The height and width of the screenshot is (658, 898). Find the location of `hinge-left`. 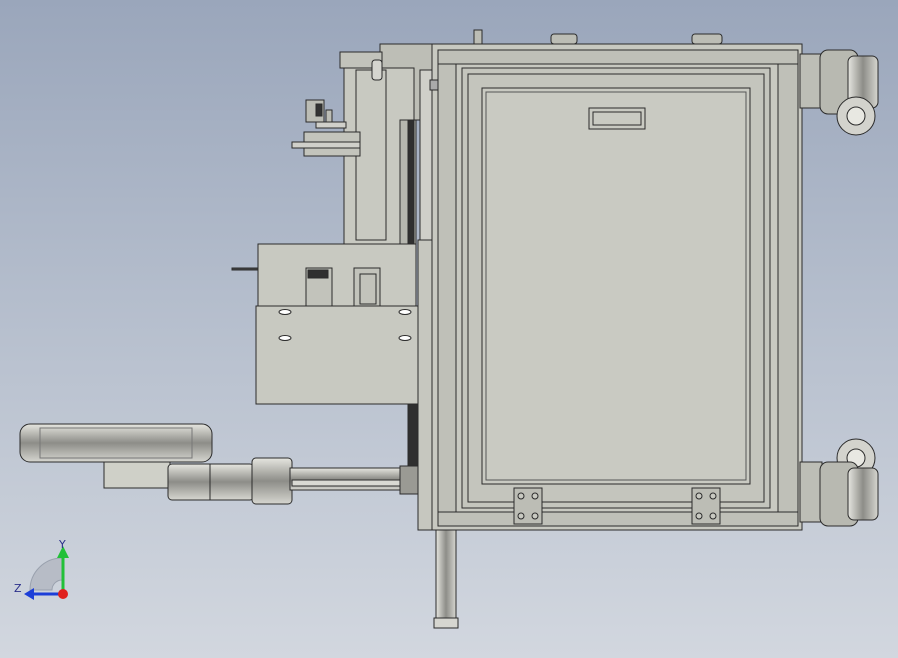

hinge-left is located at coordinates (528, 506).